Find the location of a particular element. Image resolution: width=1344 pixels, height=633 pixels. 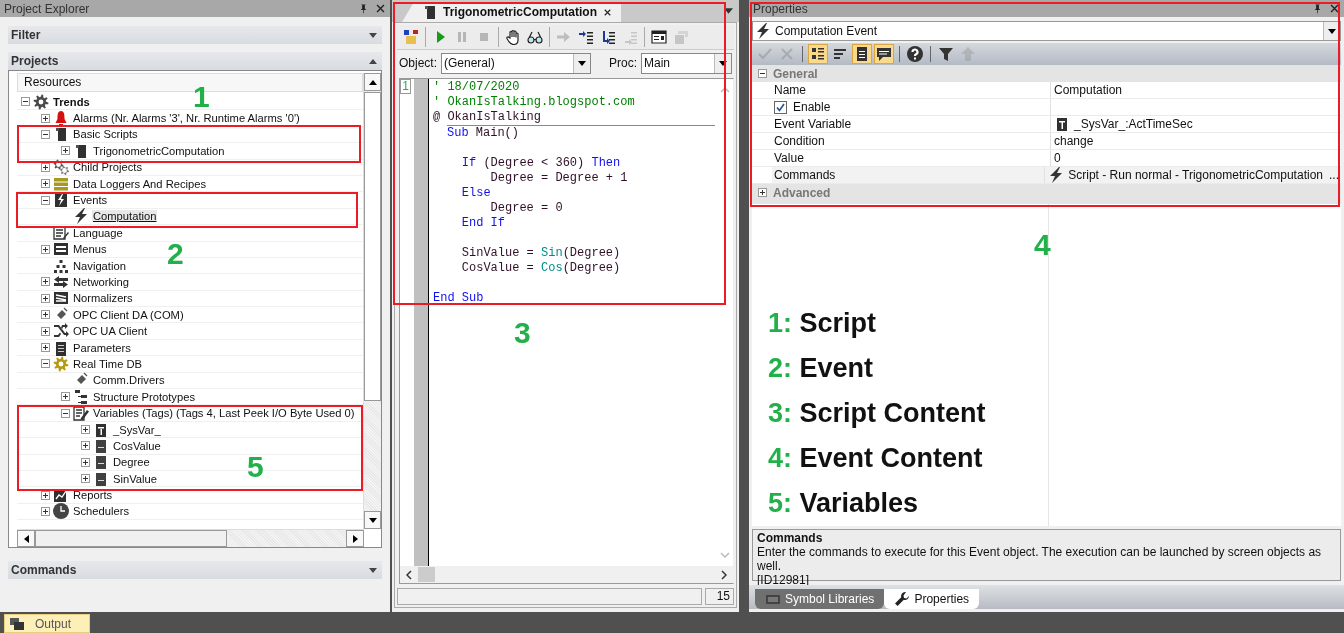

output-tab: Output is located at coordinates (47, 623).